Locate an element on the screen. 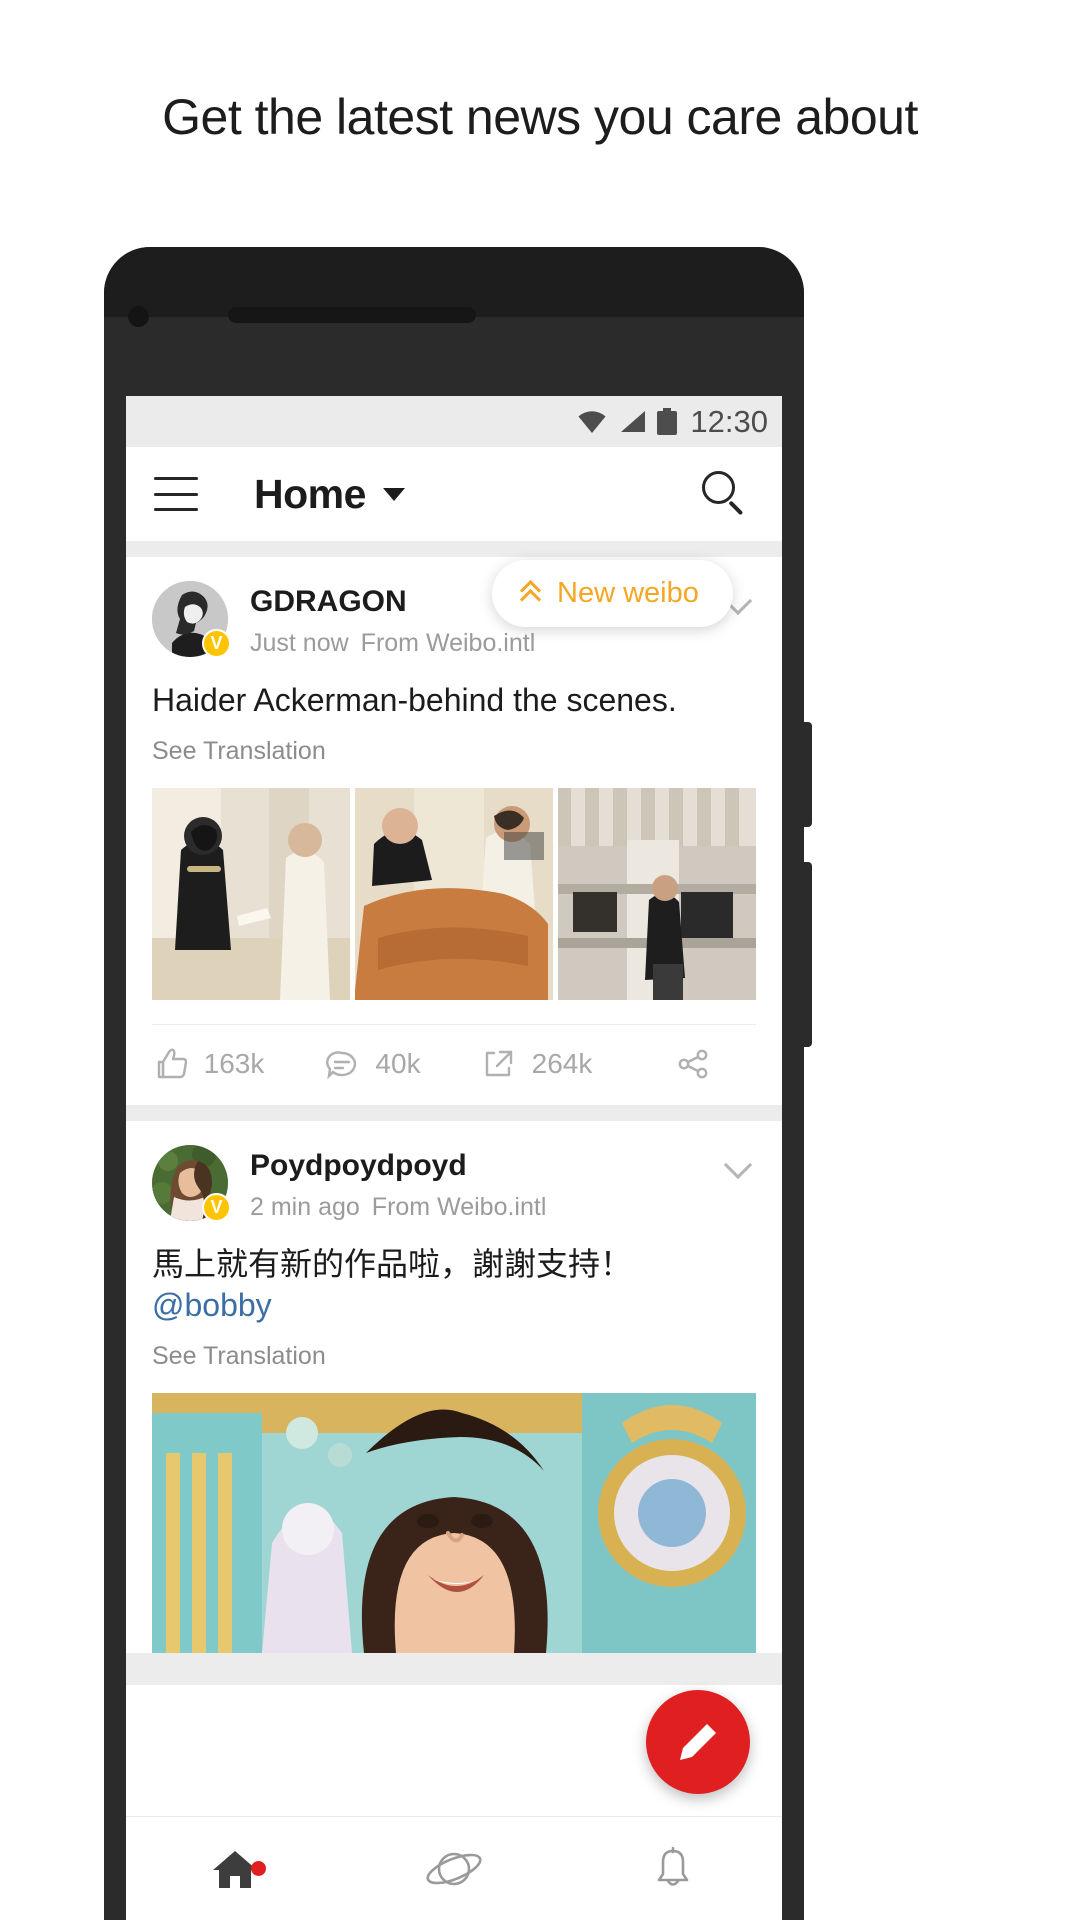  bottom-navigation-bar is located at coordinates (454, 1868).